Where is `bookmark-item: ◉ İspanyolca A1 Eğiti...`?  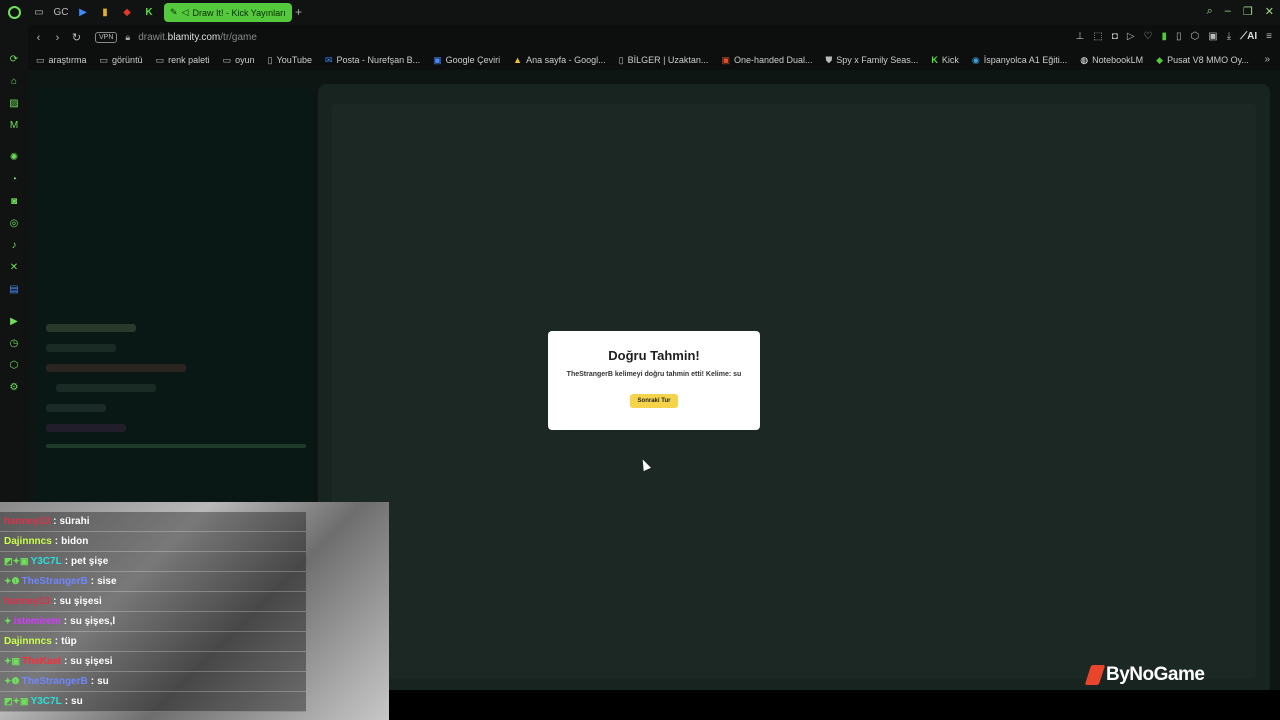
bookmark-item: ◉ İspanyolca A1 Eğiti... is located at coordinates (1019, 60).